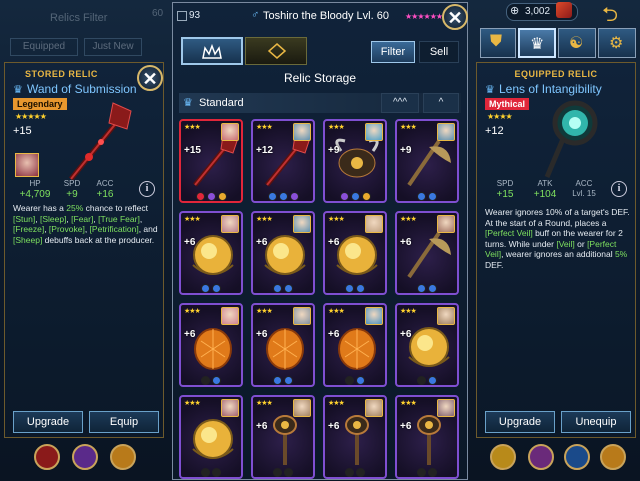 This screenshot has width=640, height=481. Describe the element at coordinates (514, 10) in the screenshot. I see `add-currency-icon: ⊕` at that location.